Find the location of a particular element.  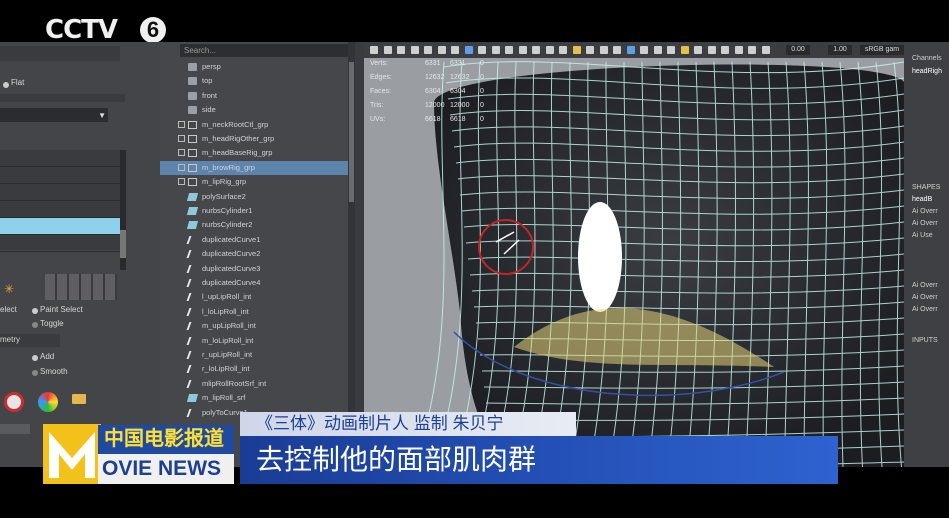

folder-icon is located at coordinates (79, 399).